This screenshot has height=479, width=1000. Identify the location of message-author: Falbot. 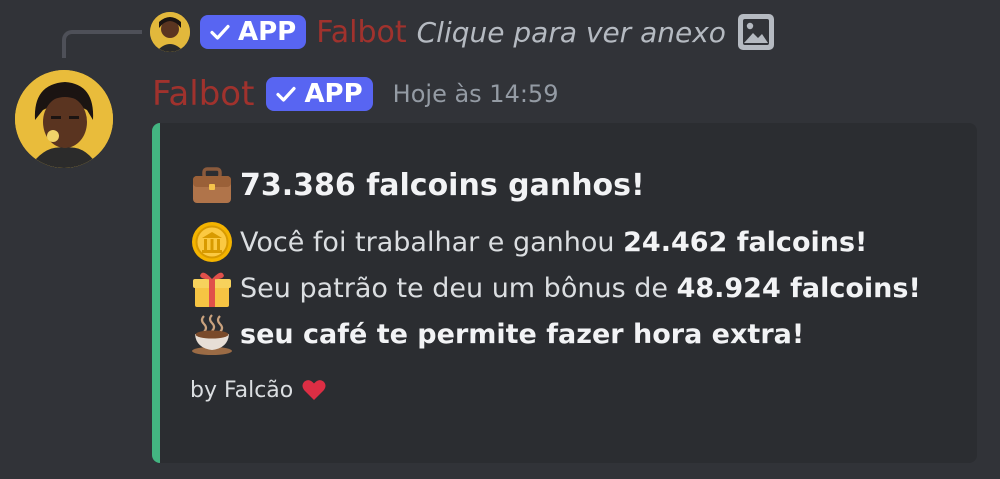
(203, 94).